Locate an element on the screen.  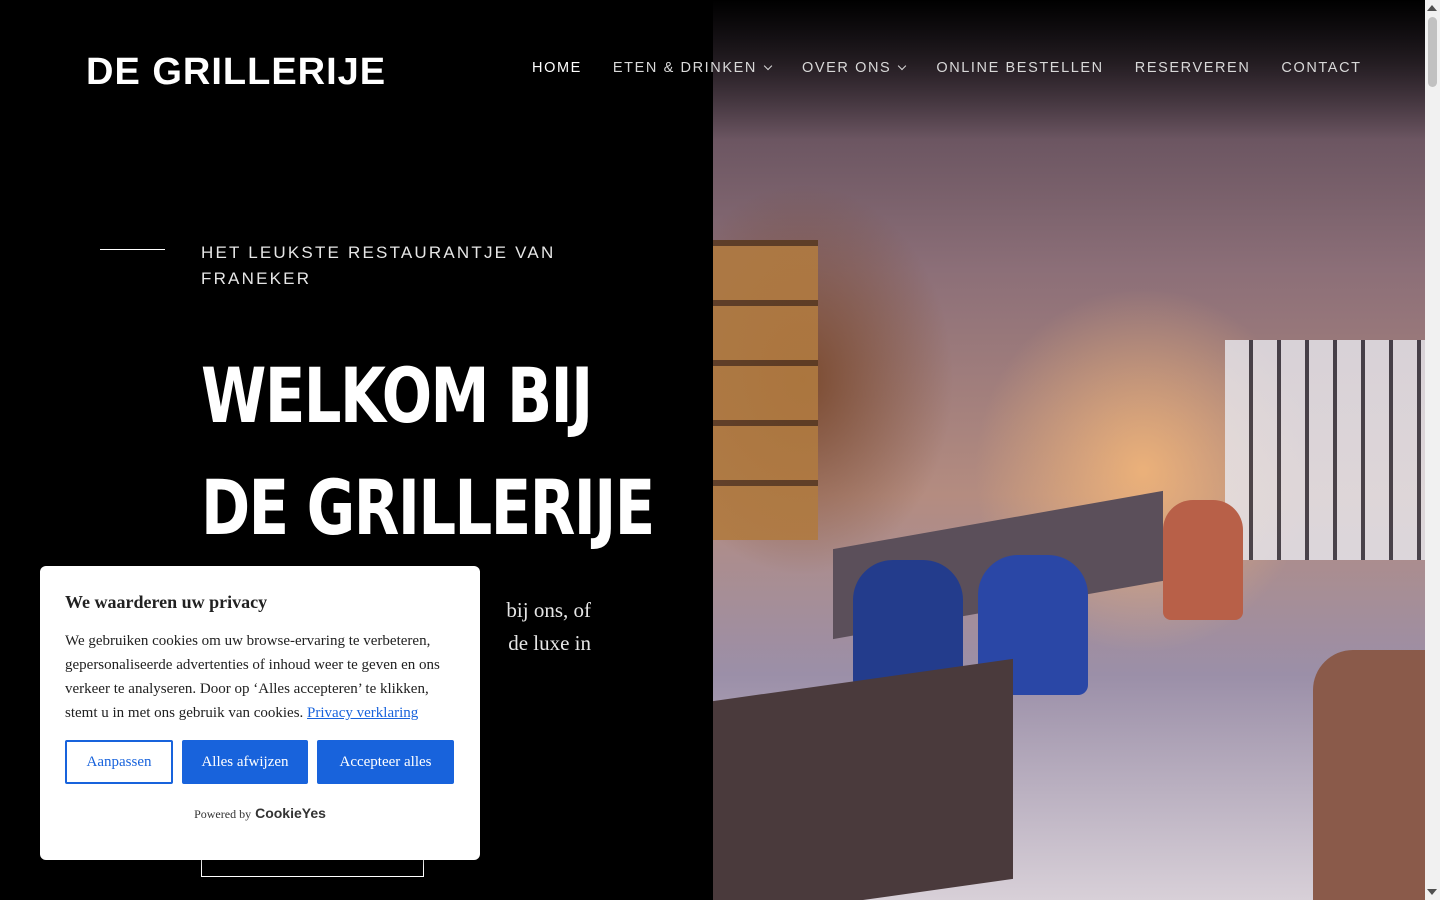
wine-shelf is located at coordinates (765, 390).